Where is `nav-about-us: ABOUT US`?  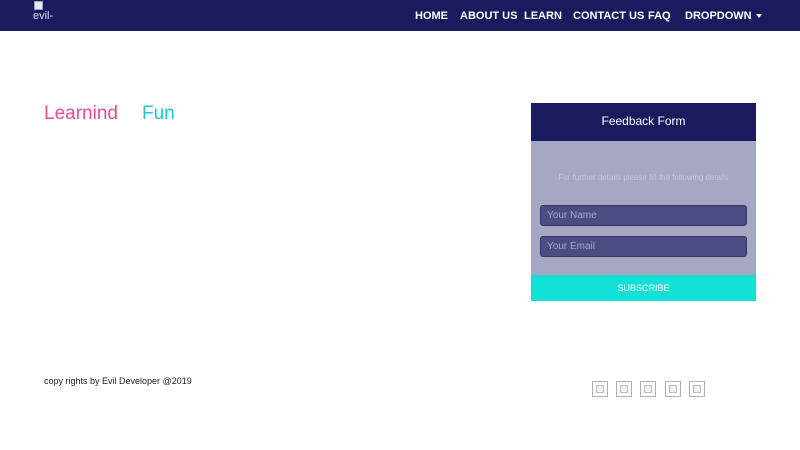
nav-about-us: ABOUT US is located at coordinates (488, 16).